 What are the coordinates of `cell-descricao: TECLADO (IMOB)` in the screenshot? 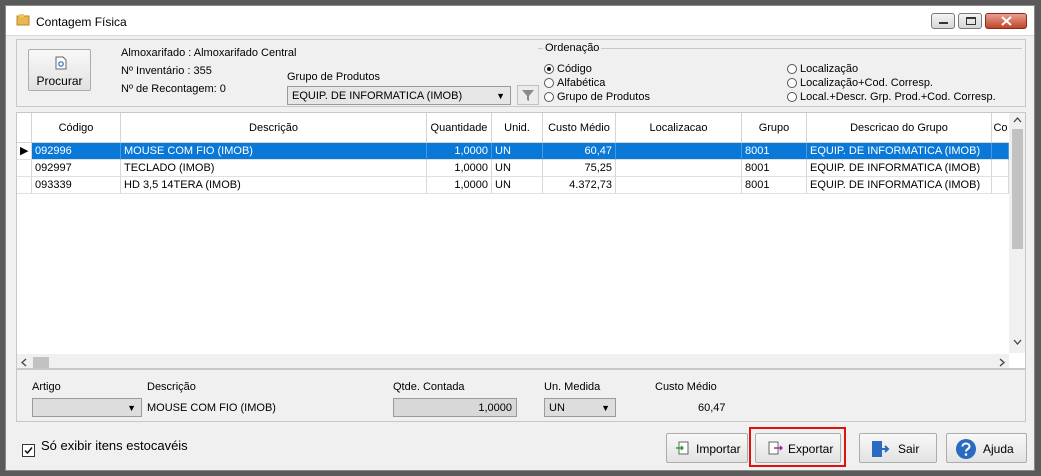 It's located at (274, 168).